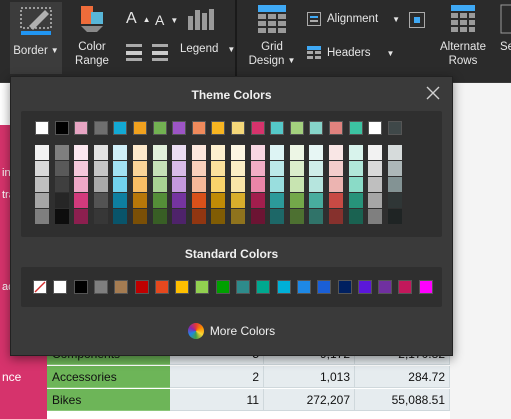 This screenshot has width=511, height=419. What do you see at coordinates (231, 331) in the screenshot?
I see `more-colors-button: More Colors` at bounding box center [231, 331].